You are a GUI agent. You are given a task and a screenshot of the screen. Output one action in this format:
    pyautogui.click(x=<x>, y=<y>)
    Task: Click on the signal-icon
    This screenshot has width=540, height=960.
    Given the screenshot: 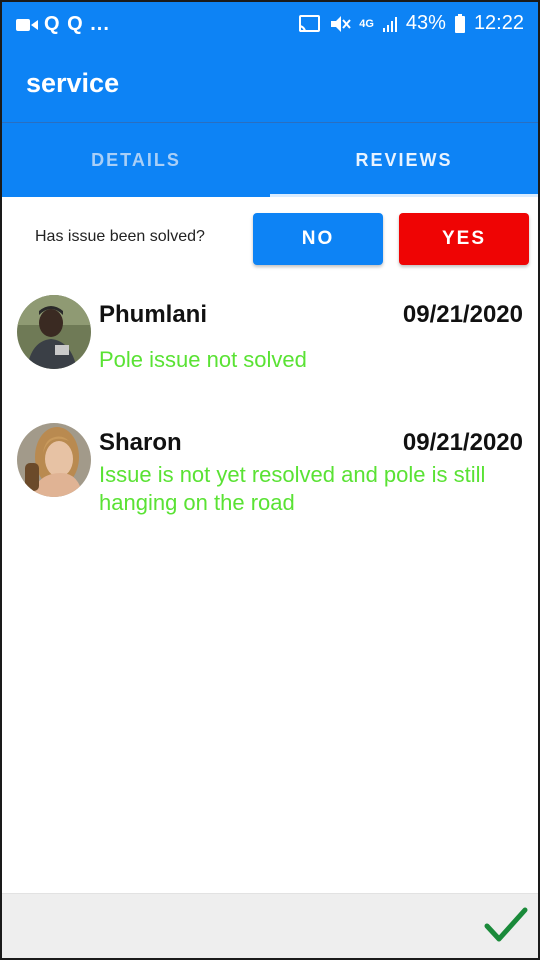 What is the action you would take?
    pyautogui.click(x=389, y=24)
    